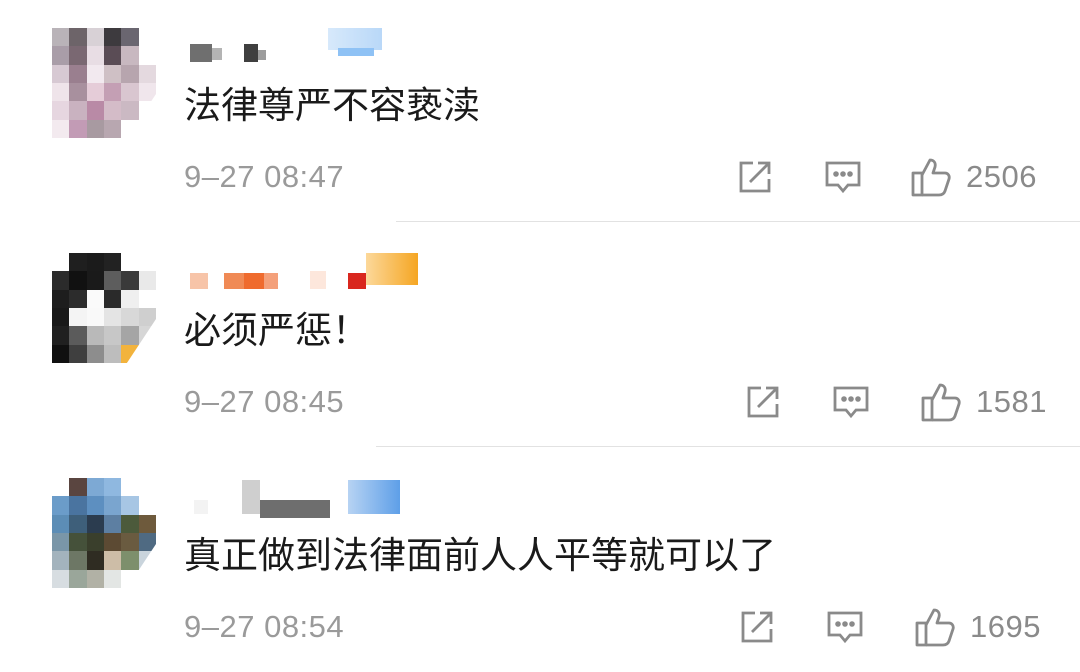 The height and width of the screenshot is (672, 1080). Describe the element at coordinates (276, 330) in the screenshot. I see `comment-text: 必须严惩！` at that location.